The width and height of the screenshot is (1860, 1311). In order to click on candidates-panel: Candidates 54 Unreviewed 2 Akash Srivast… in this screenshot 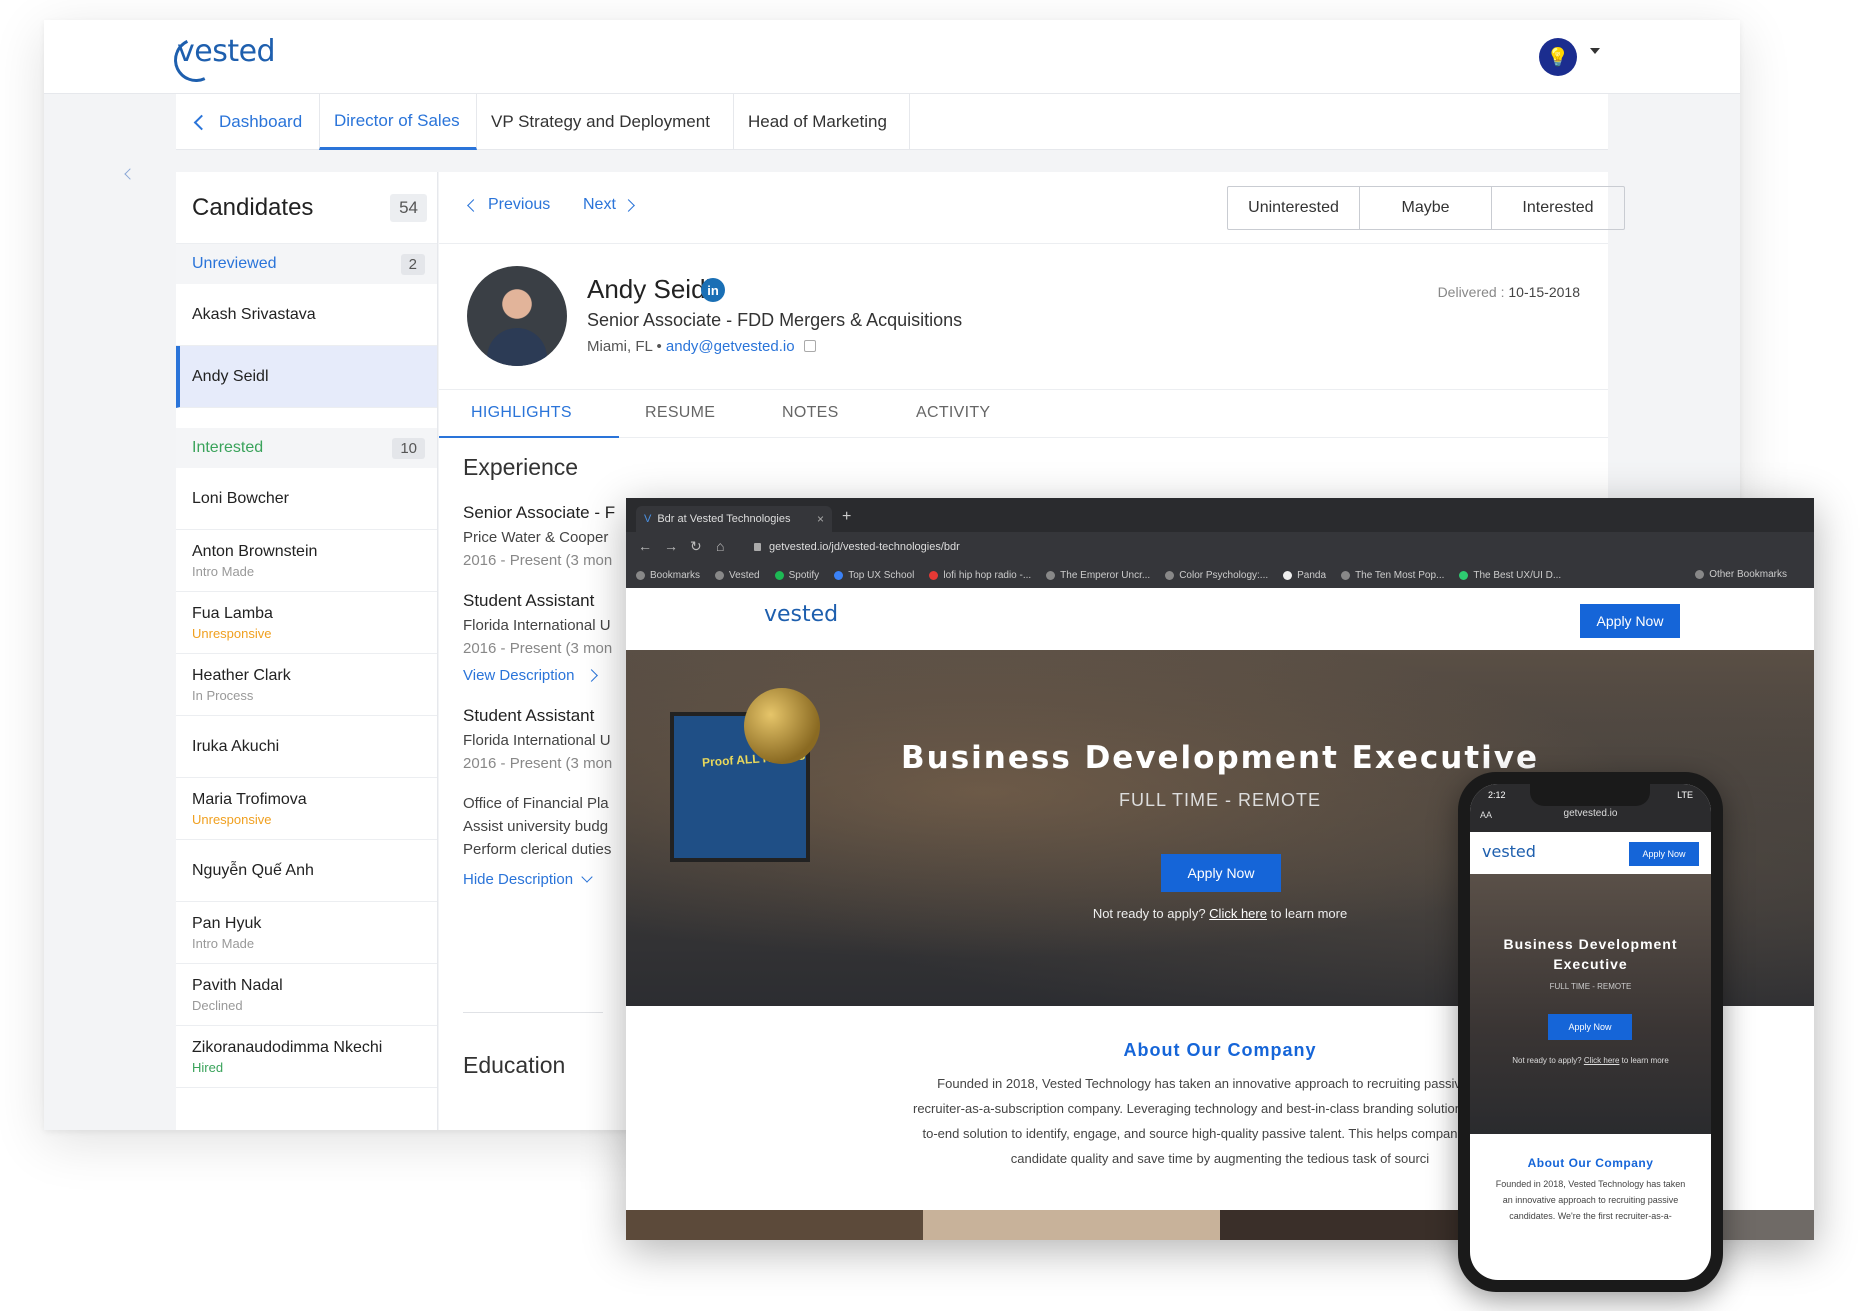, I will do `click(307, 651)`.